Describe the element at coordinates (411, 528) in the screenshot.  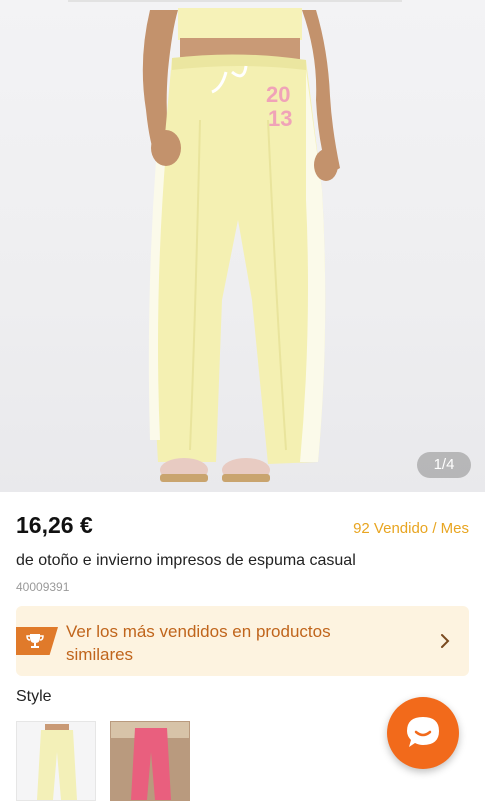
I see `sold-per-month: 92 Vendido / Mes` at that location.